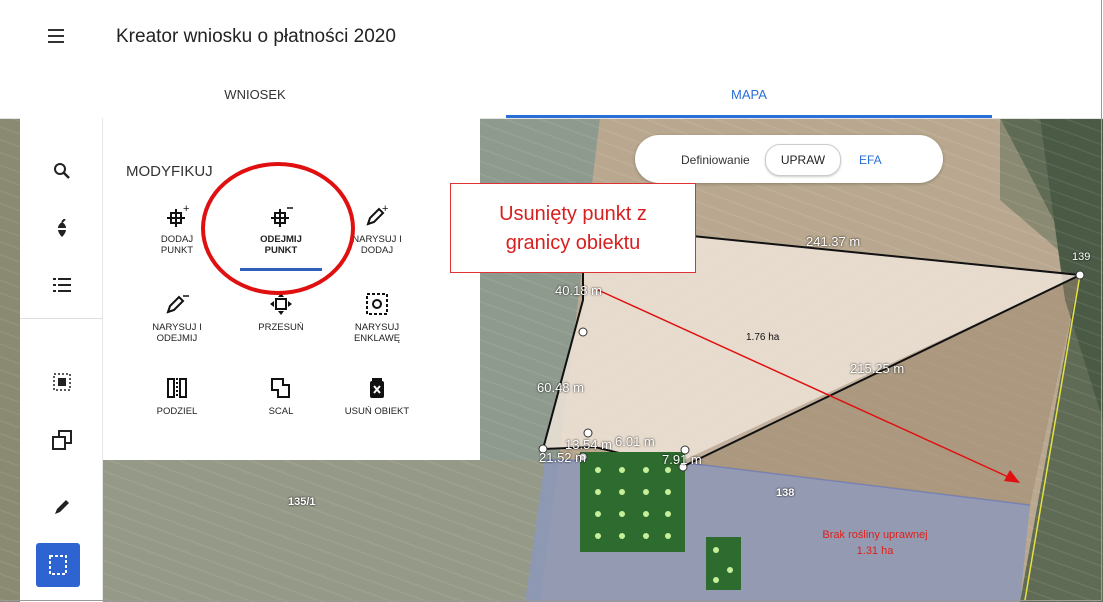 The width and height of the screenshot is (1103, 602). What do you see at coordinates (715, 160) in the screenshot?
I see `toggle-label: Definiowanie` at bounding box center [715, 160].